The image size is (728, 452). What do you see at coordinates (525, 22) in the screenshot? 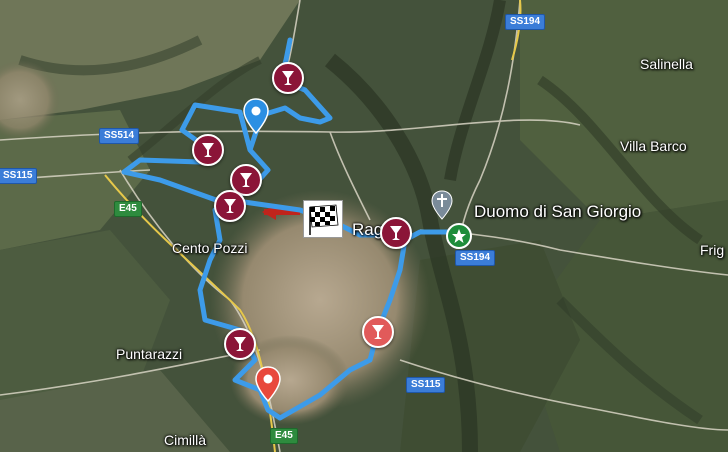
I see `road-shield-ss194: SS194` at bounding box center [525, 22].